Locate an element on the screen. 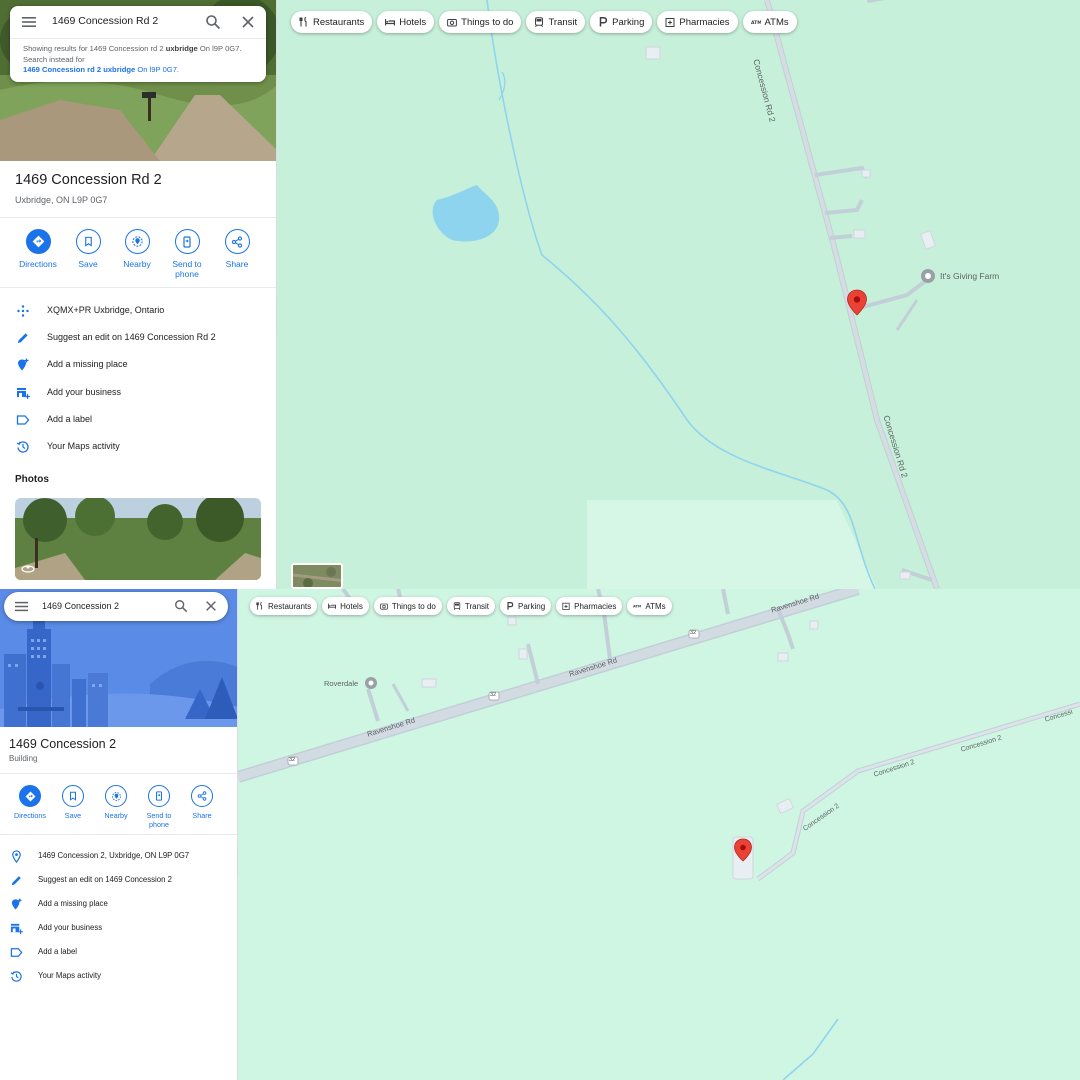  search-input: 1469 Concession Rd 2 is located at coordinates (105, 21).